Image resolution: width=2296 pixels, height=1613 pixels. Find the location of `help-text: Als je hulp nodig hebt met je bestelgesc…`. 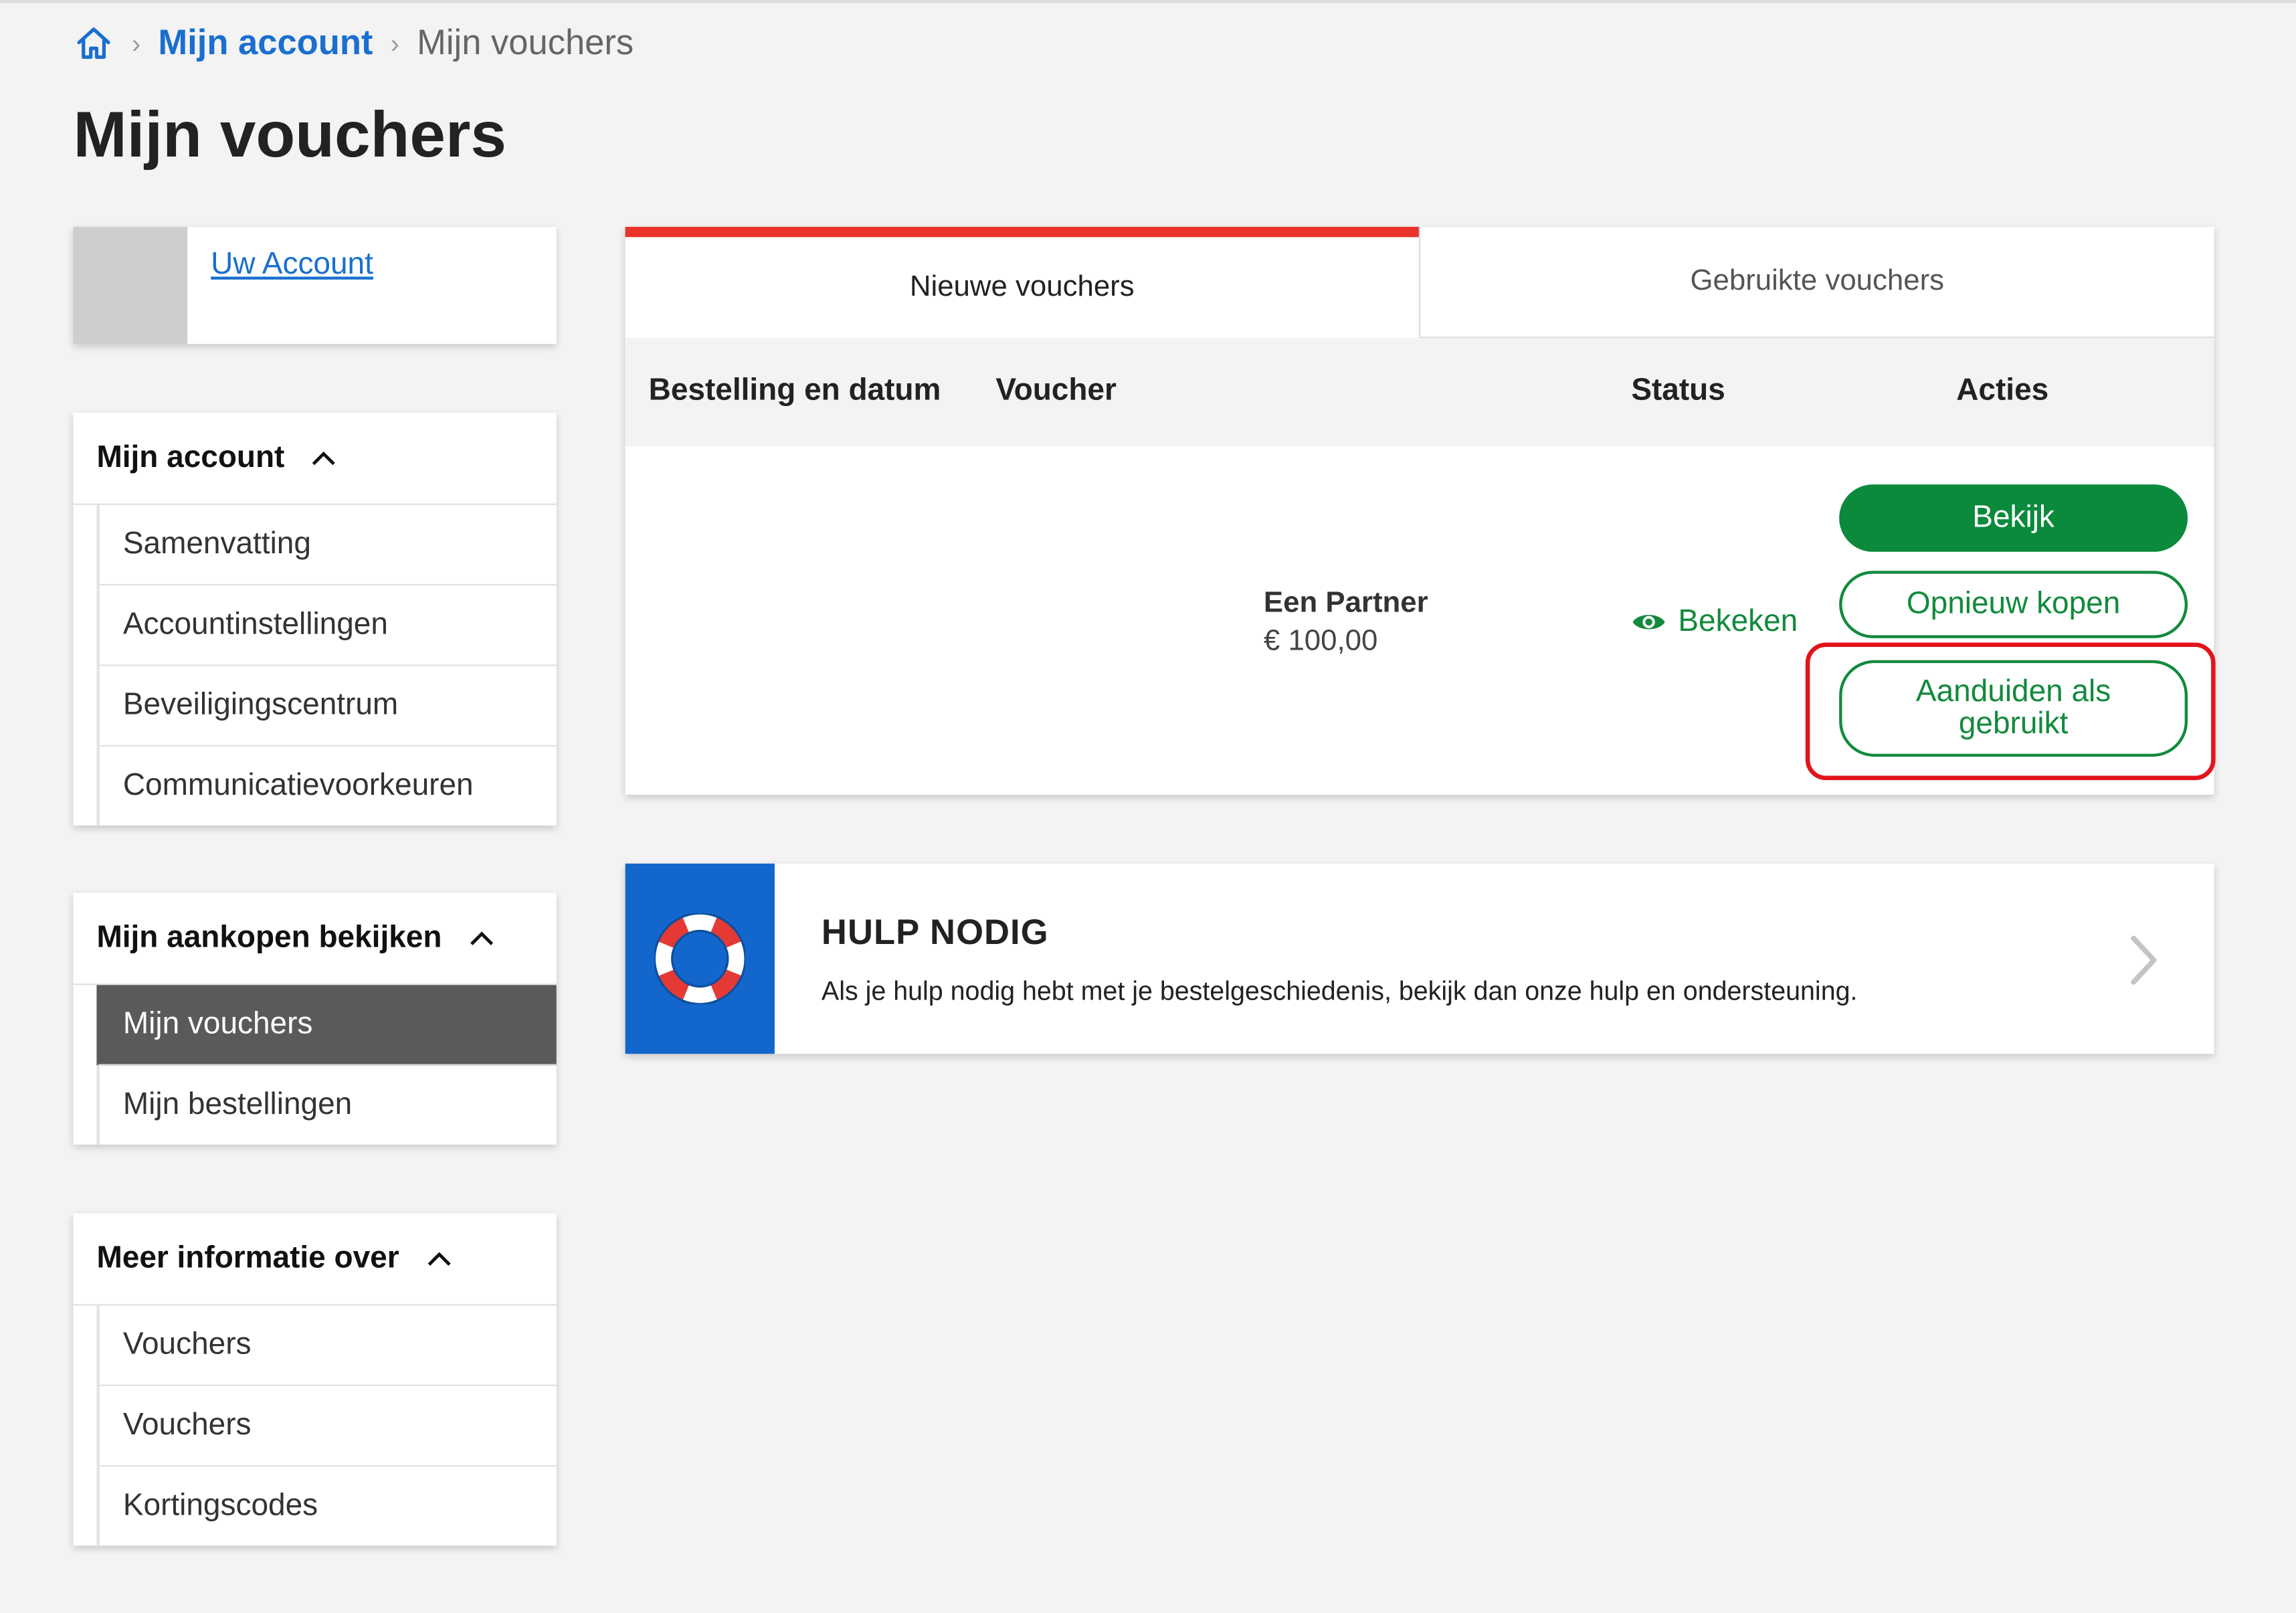

help-text: Als je hulp nodig hebt met je bestelgesc… is located at coordinates (1339, 991).